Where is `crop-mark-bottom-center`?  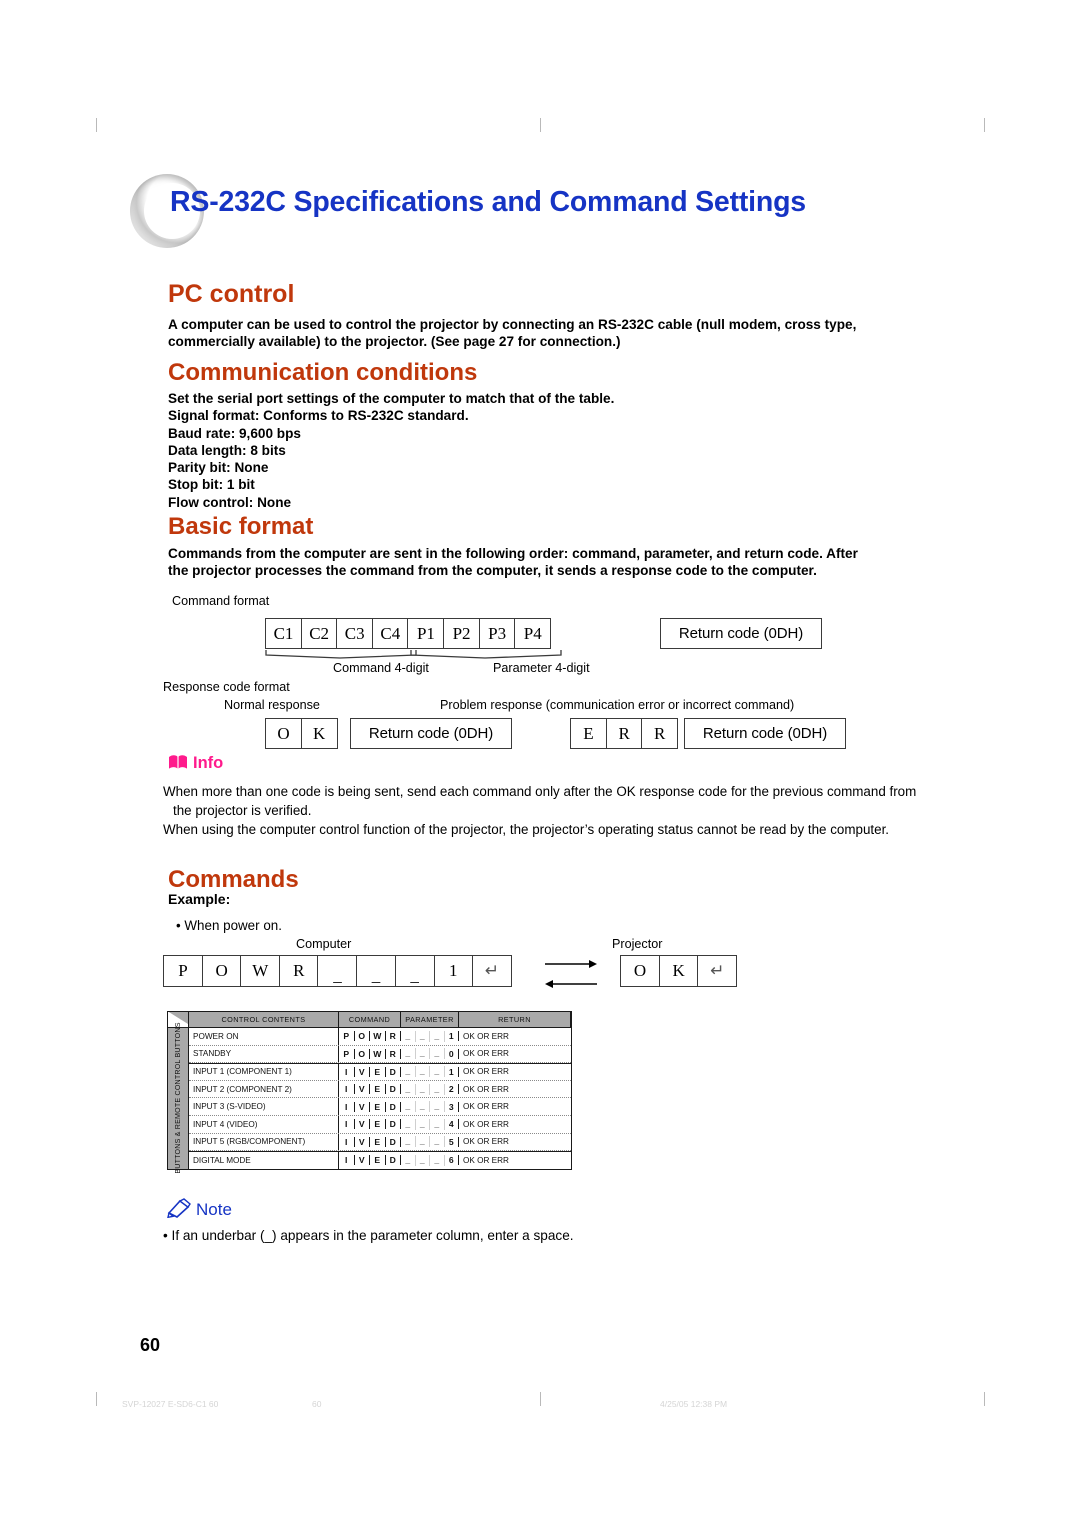
crop-mark-bottom-center is located at coordinates (540, 1399).